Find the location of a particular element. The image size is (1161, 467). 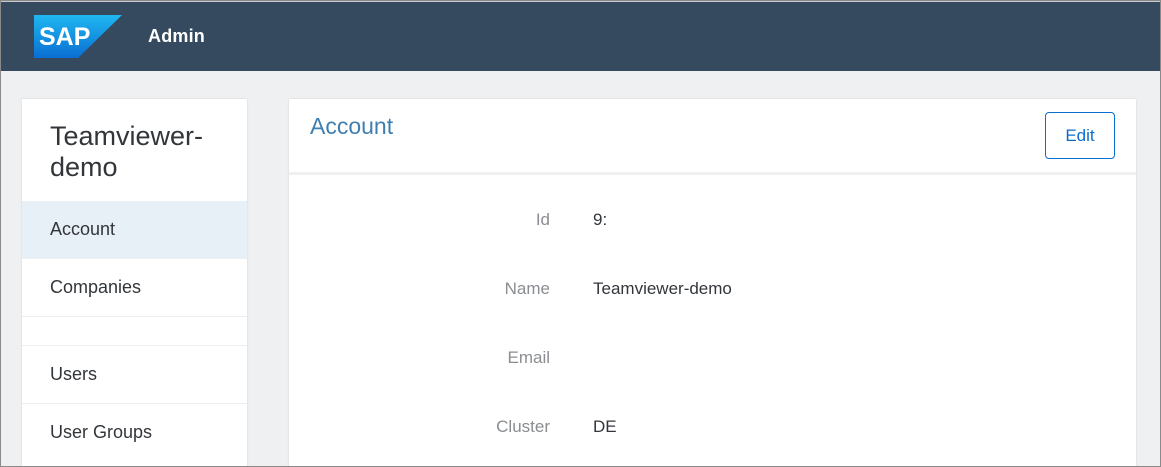

field-label-id: Id is located at coordinates (542, 219).